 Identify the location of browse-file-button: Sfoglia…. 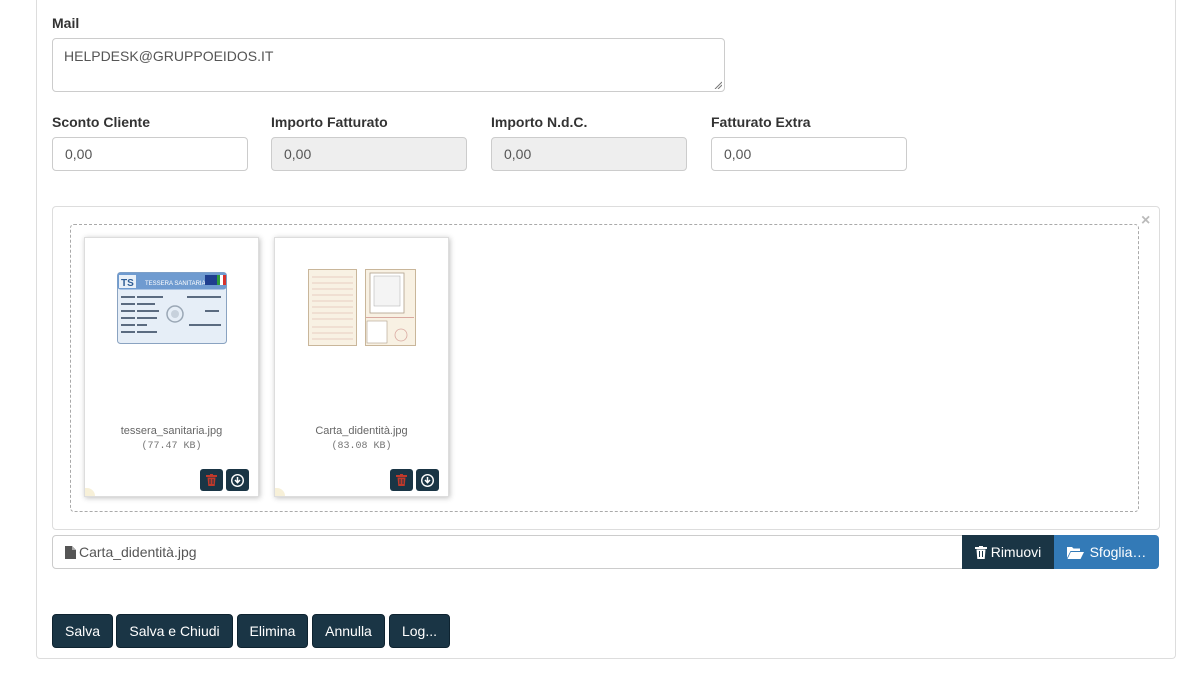
(1106, 552).